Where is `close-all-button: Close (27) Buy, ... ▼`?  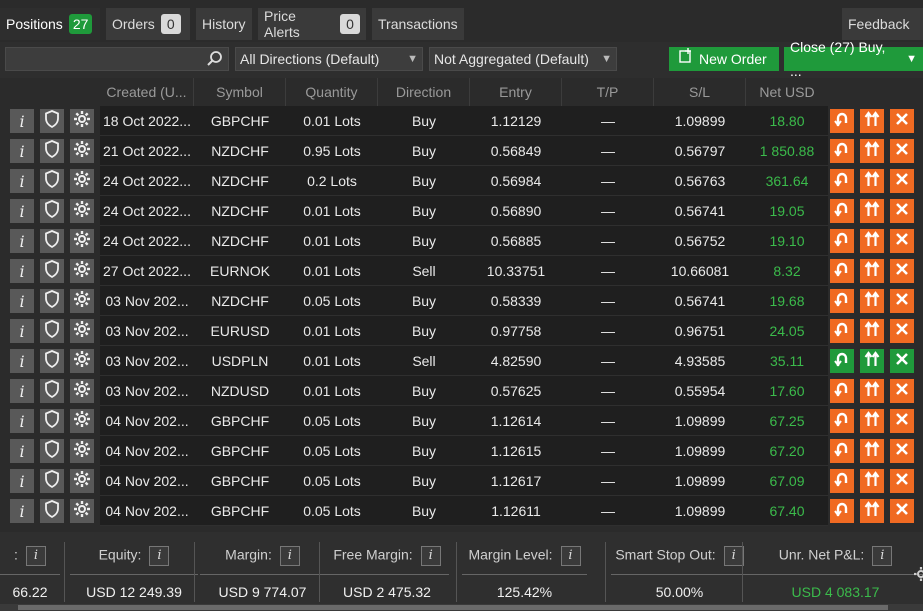
close-all-button: Close (27) Buy, ... ▼ is located at coordinates (853, 59).